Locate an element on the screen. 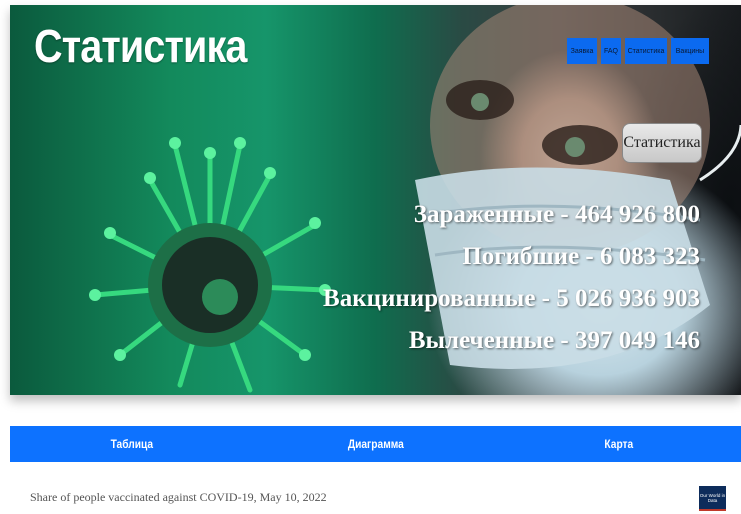 The image size is (741, 514). nav-request-button: Заявка is located at coordinates (582, 51).